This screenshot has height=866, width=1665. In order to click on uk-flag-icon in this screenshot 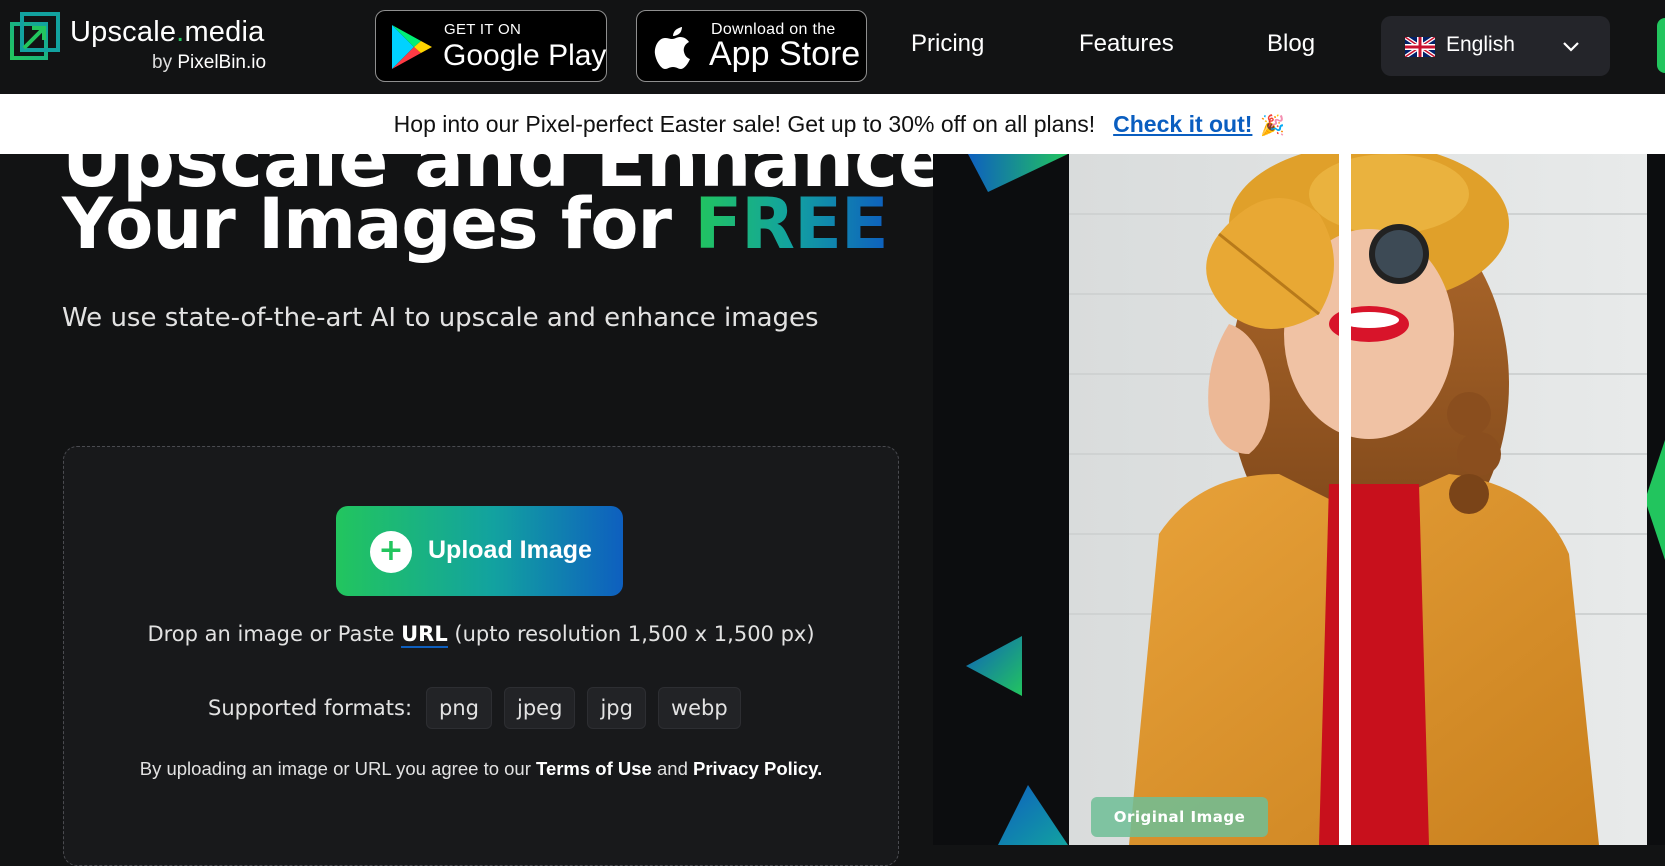, I will do `click(1420, 47)`.